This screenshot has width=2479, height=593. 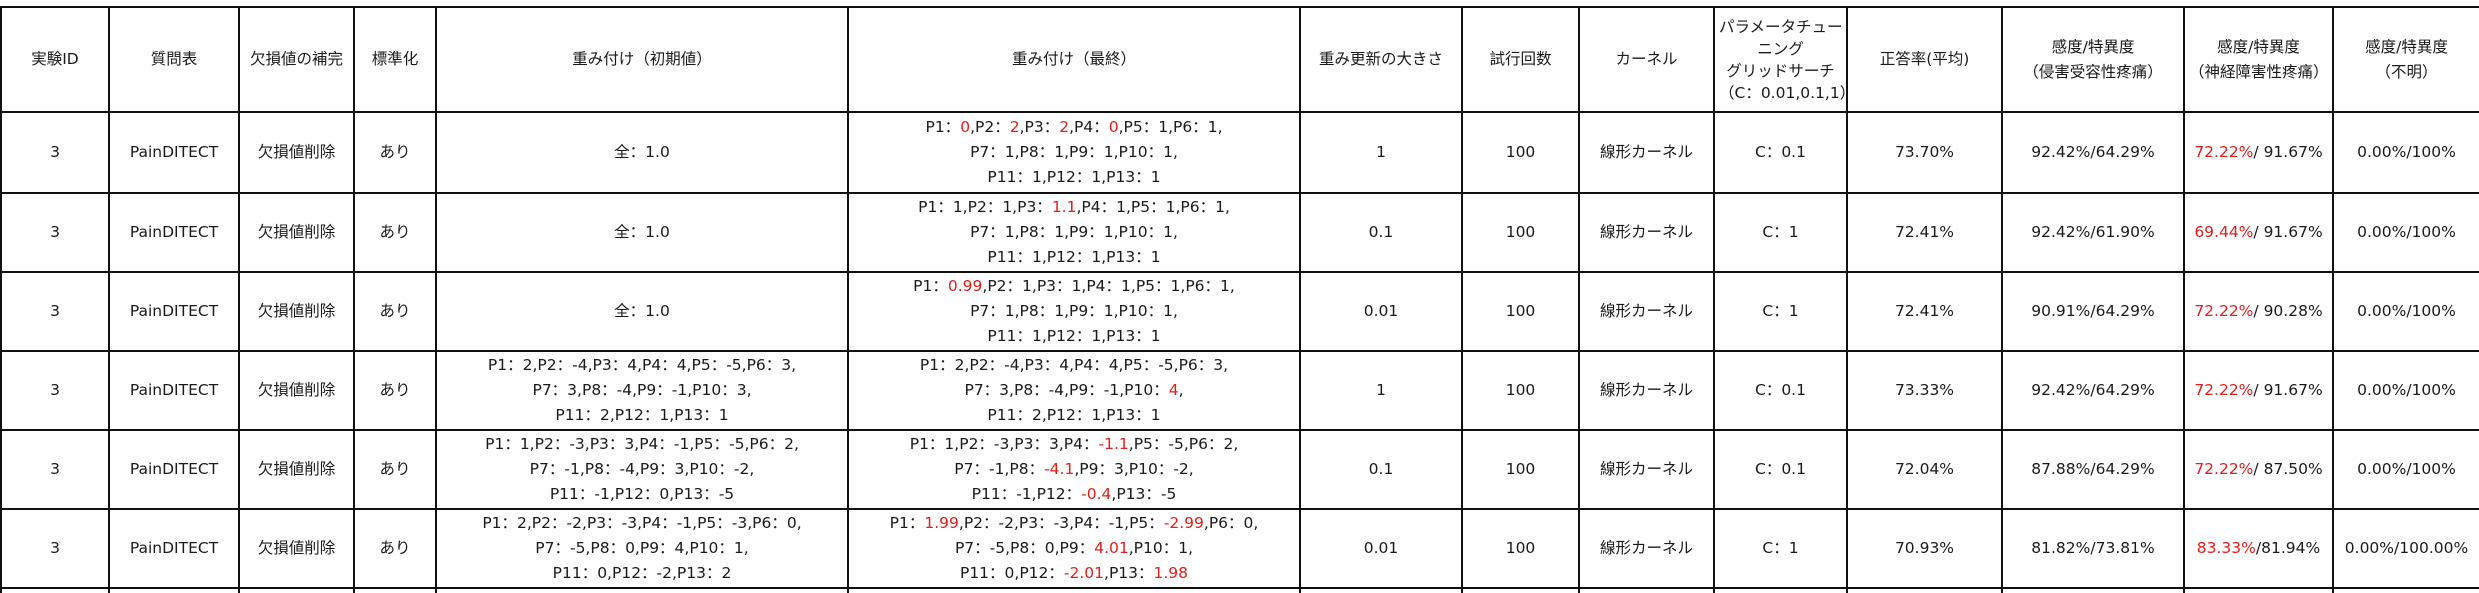 I want to click on header-cell-trials: 試行回数, so click(x=1520, y=59).